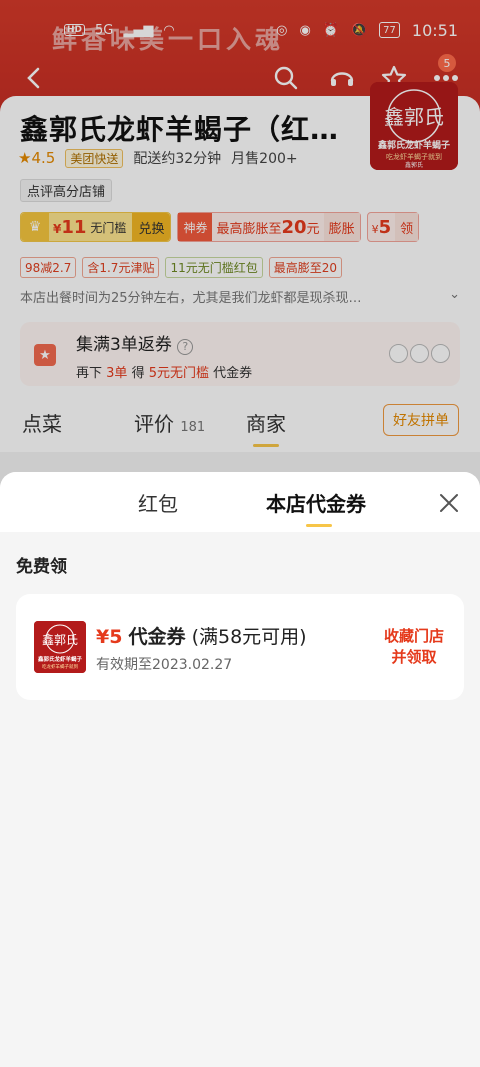  I want to click on voucher-type: 代金券, so click(157, 637).